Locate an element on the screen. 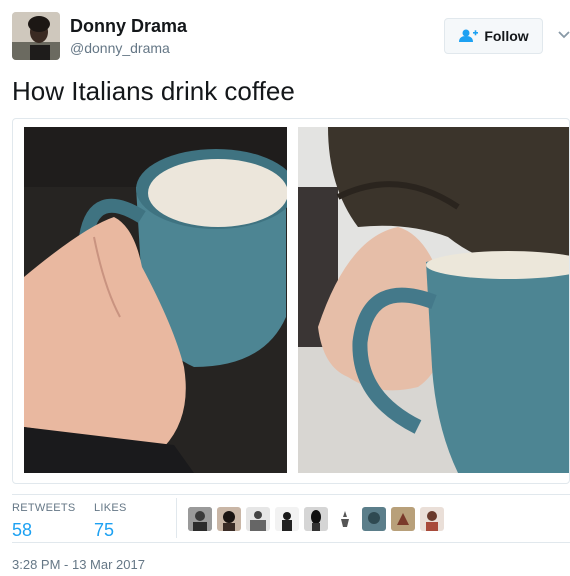  author-avatar is located at coordinates (36, 36).